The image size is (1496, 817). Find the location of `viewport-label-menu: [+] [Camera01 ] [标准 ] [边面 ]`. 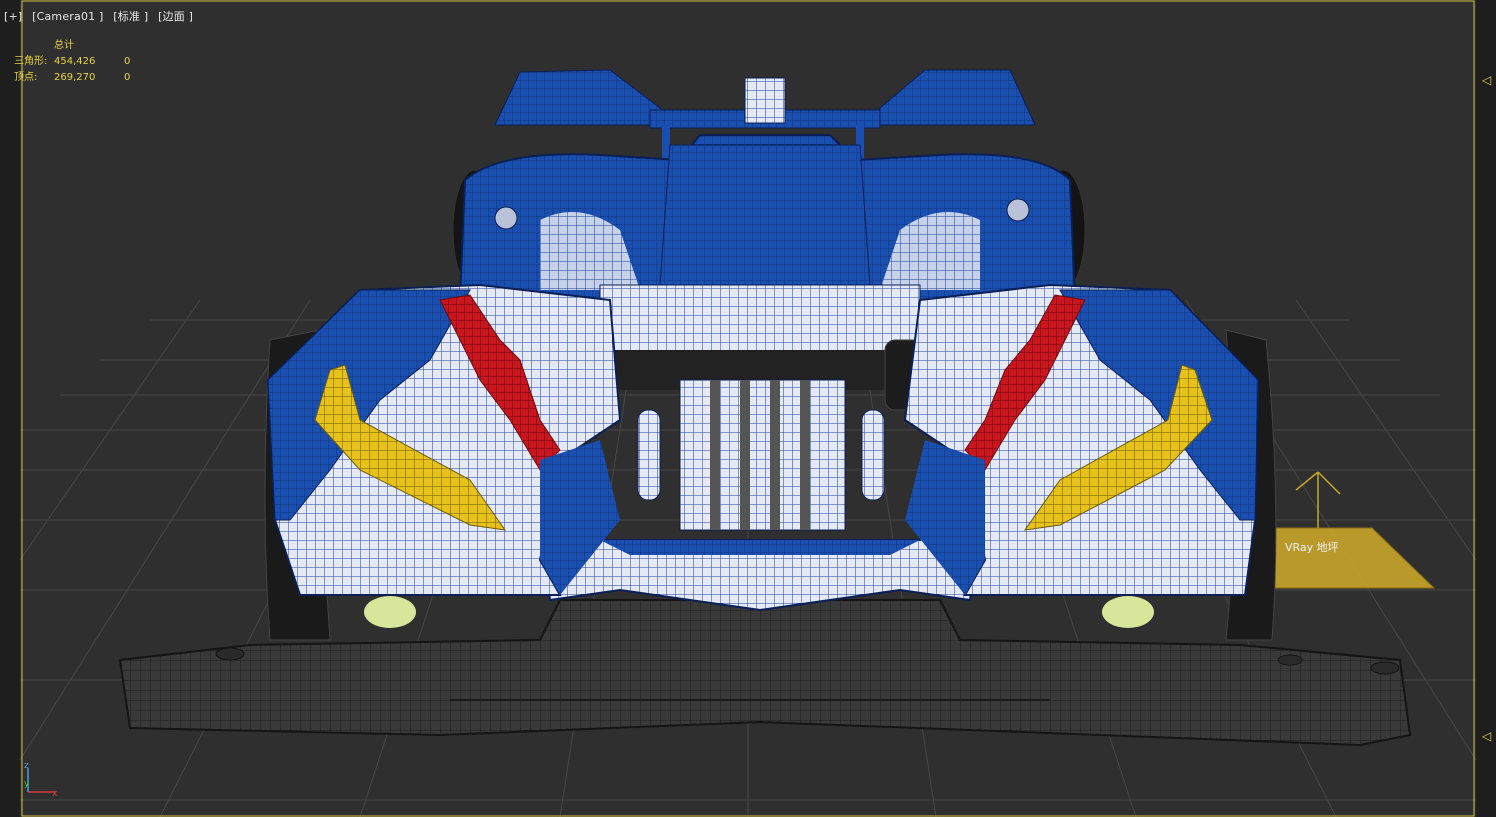

viewport-label-menu: [+] [Camera01 ] [标准 ] [边面 ] is located at coordinates (101, 16).